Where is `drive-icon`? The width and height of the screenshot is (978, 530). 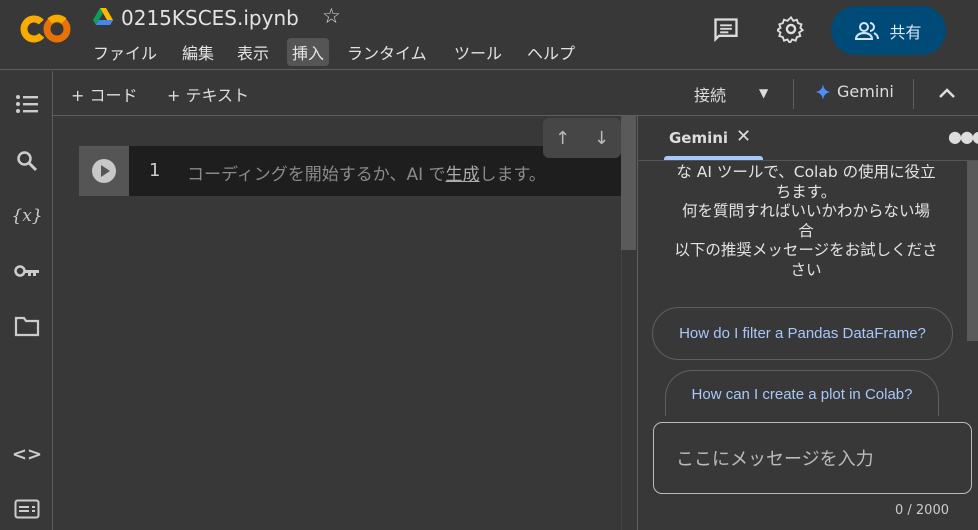 drive-icon is located at coordinates (103, 17).